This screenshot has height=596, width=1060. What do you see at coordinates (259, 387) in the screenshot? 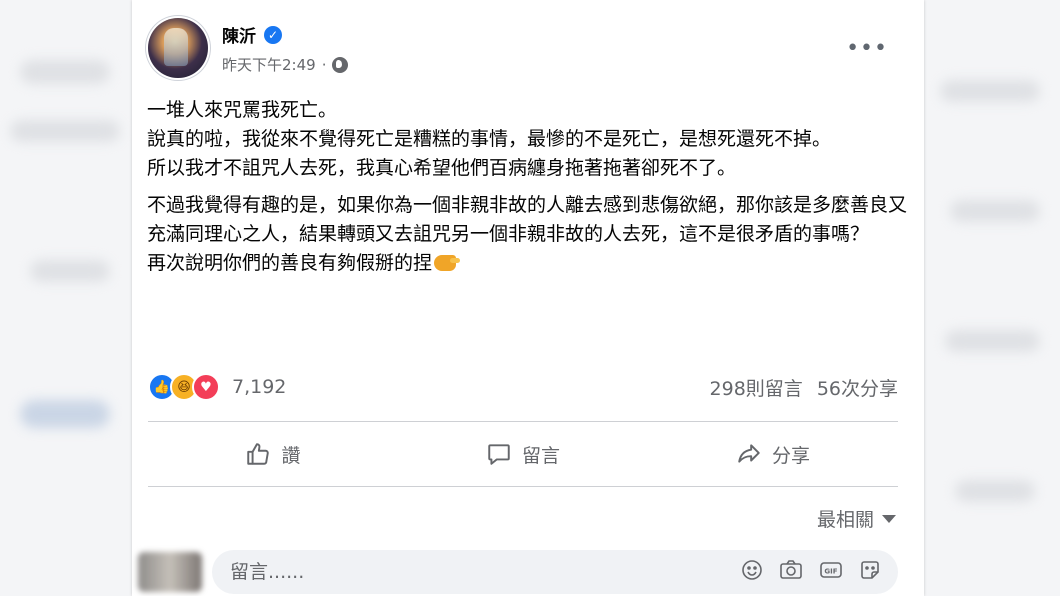
I see `reaction-count: 7,192` at bounding box center [259, 387].